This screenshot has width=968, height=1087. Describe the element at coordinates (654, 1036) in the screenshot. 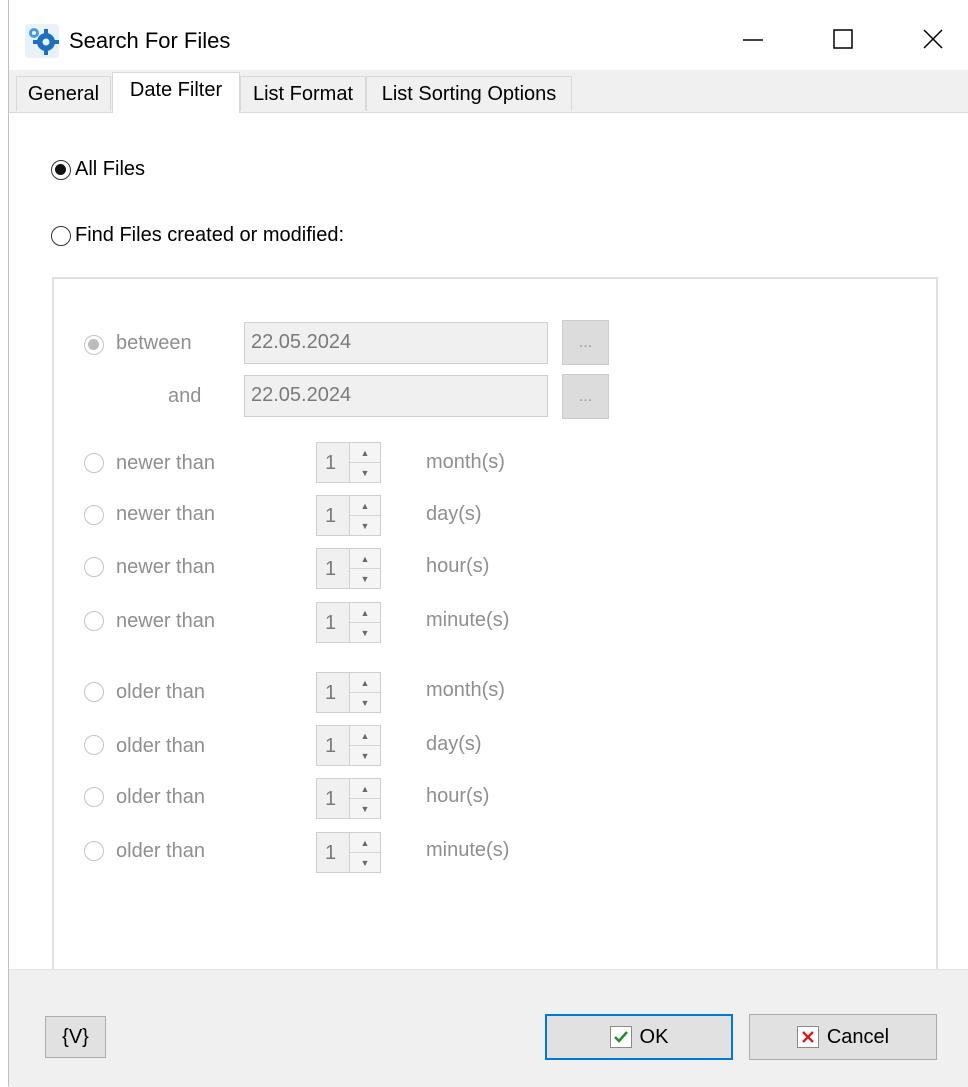

I see `ok-label: OK` at that location.